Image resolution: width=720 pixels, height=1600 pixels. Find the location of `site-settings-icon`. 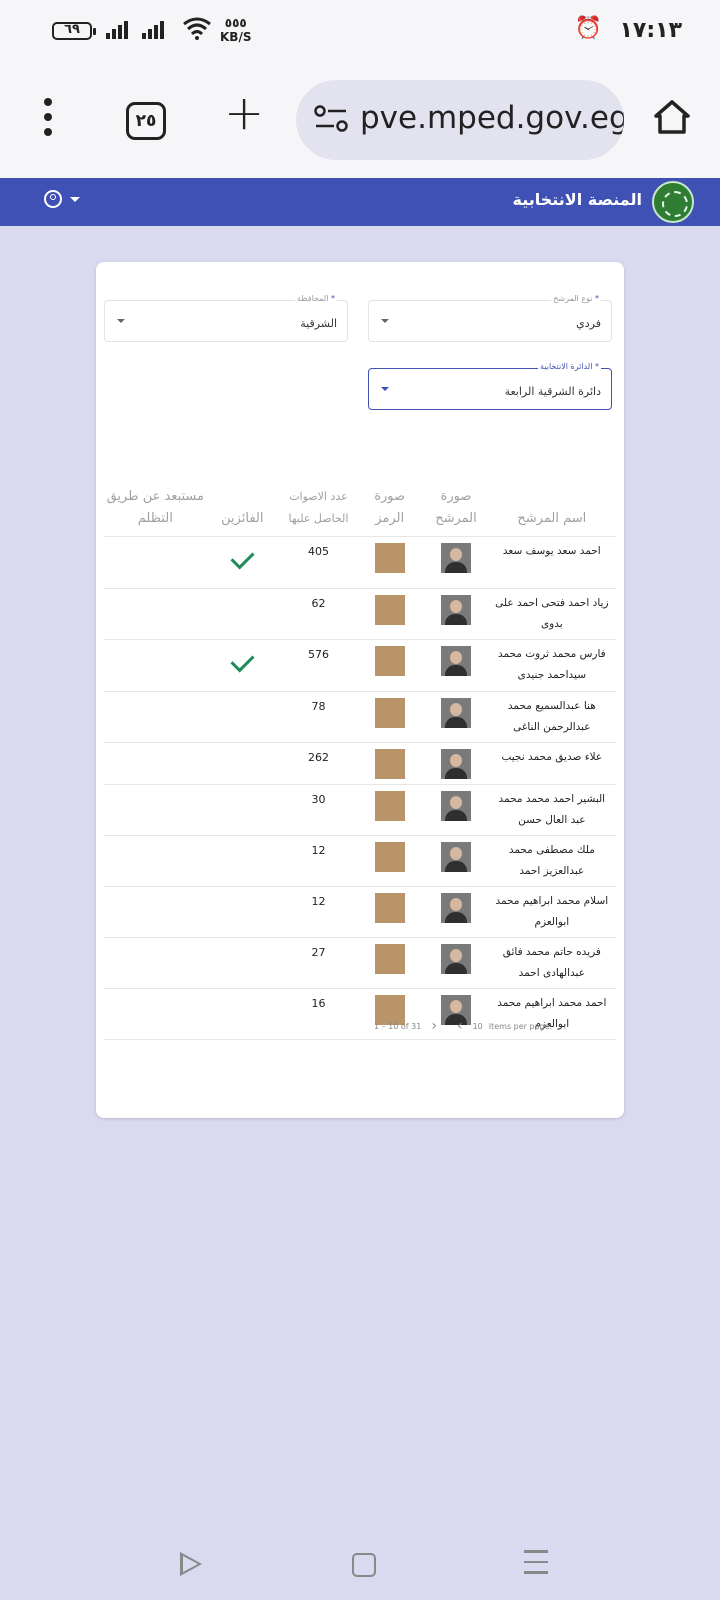

site-settings-icon is located at coordinates (331, 119).